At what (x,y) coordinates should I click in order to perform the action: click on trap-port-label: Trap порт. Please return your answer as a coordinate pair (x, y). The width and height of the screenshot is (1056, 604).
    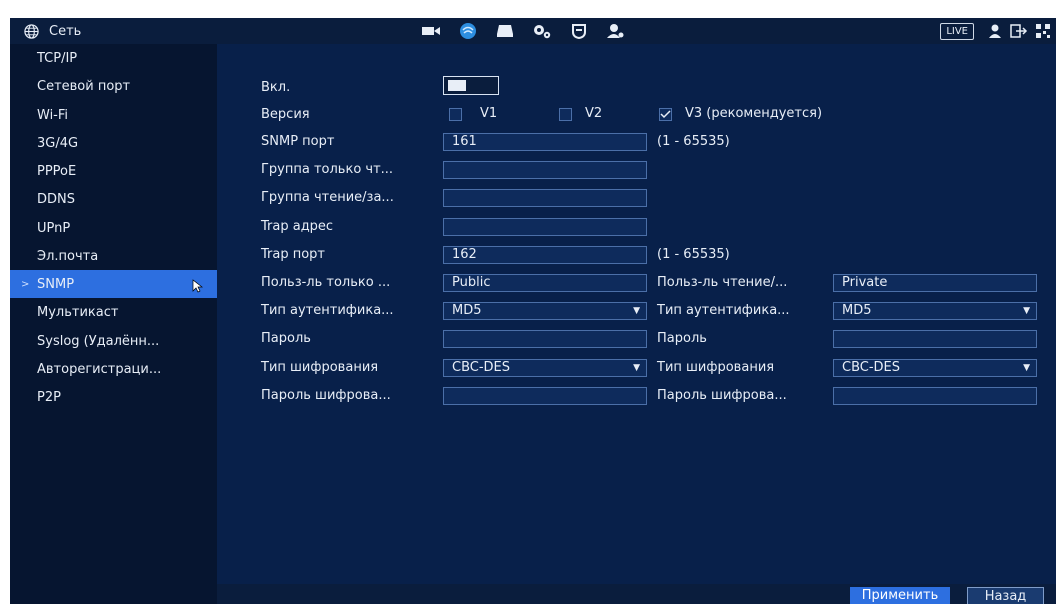
    Looking at the image, I should click on (293, 254).